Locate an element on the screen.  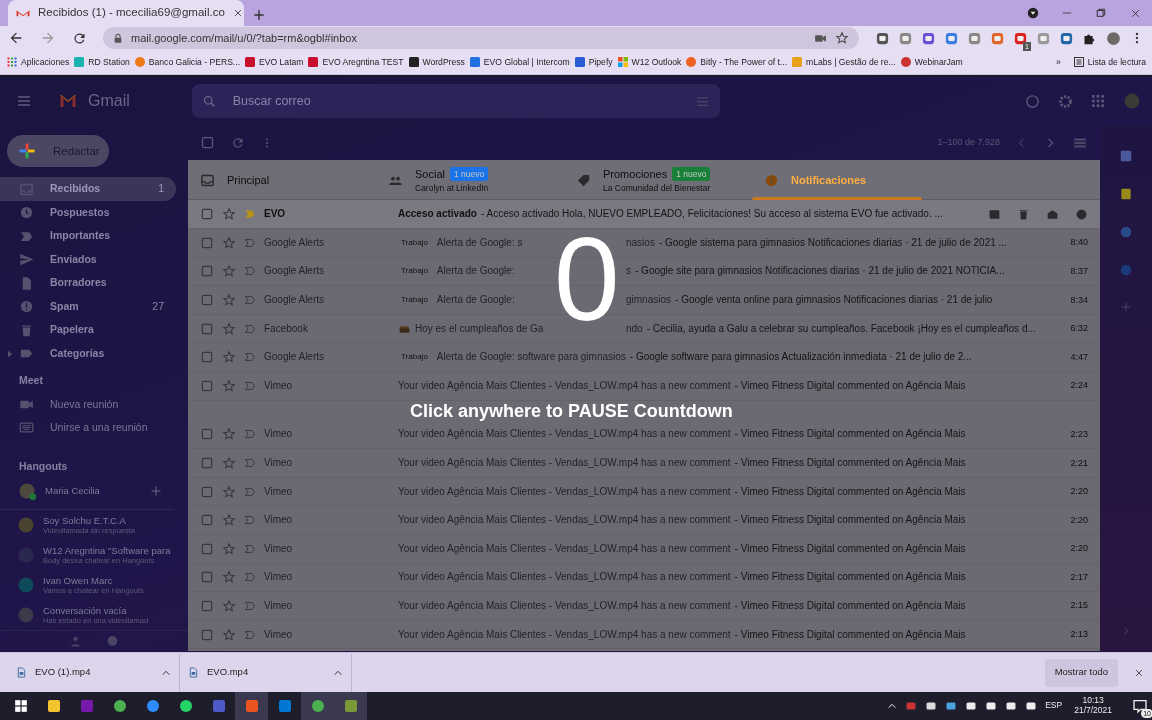
folder-item: Papelera is located at coordinates (88, 330).